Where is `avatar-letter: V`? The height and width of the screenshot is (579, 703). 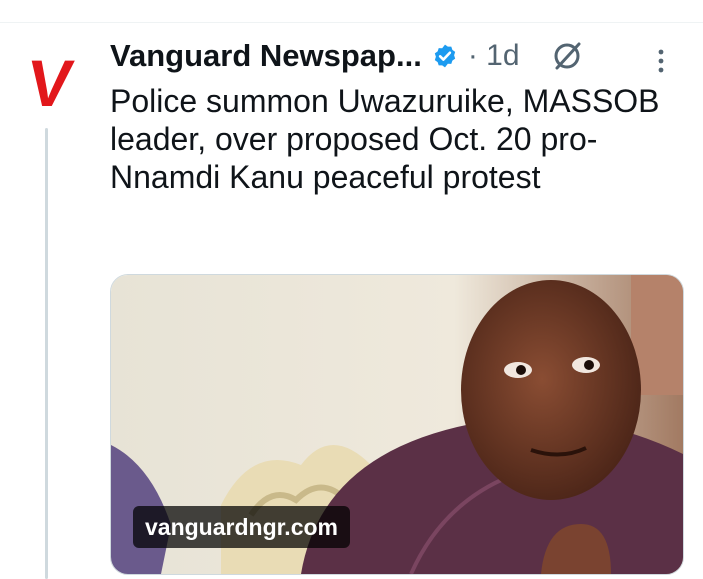
avatar-letter: V is located at coordinates (50, 83).